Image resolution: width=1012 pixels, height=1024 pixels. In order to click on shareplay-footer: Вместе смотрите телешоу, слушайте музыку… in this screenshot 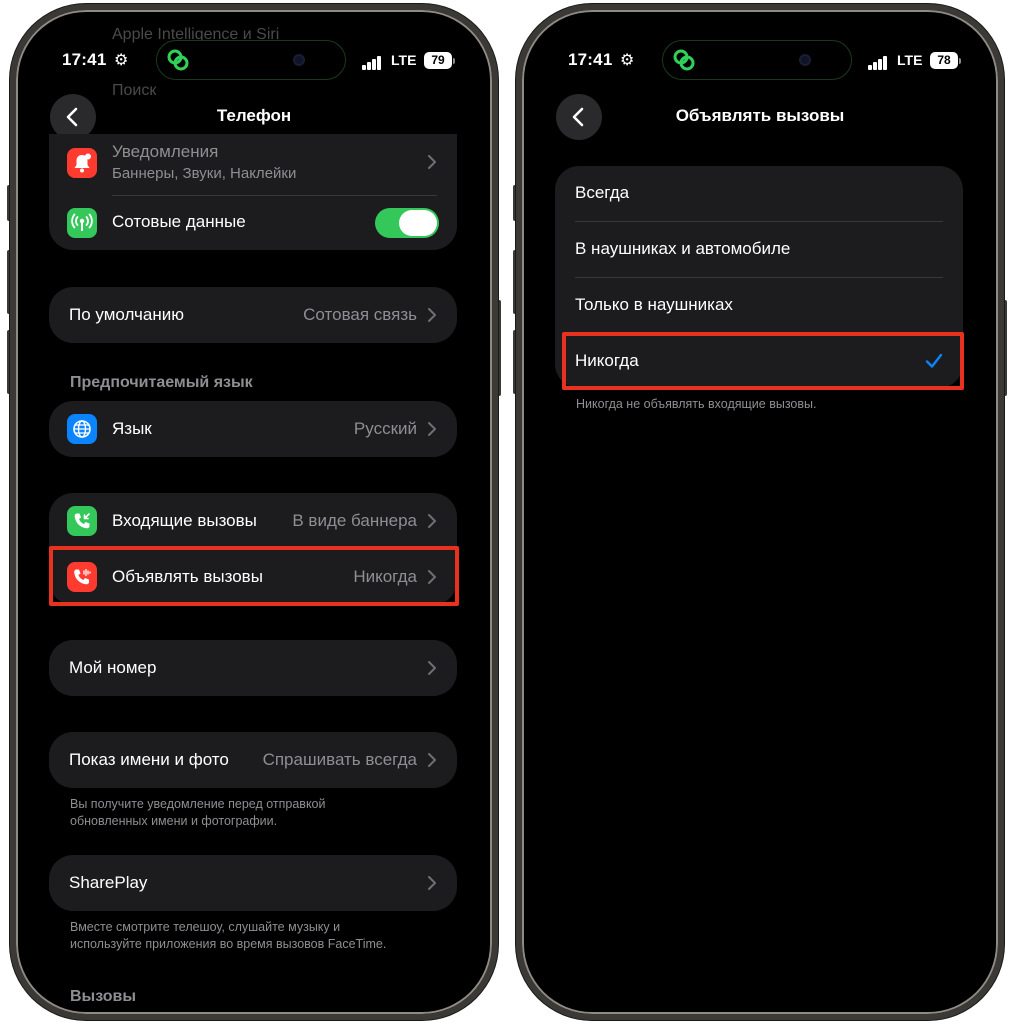, I will do `click(228, 935)`.